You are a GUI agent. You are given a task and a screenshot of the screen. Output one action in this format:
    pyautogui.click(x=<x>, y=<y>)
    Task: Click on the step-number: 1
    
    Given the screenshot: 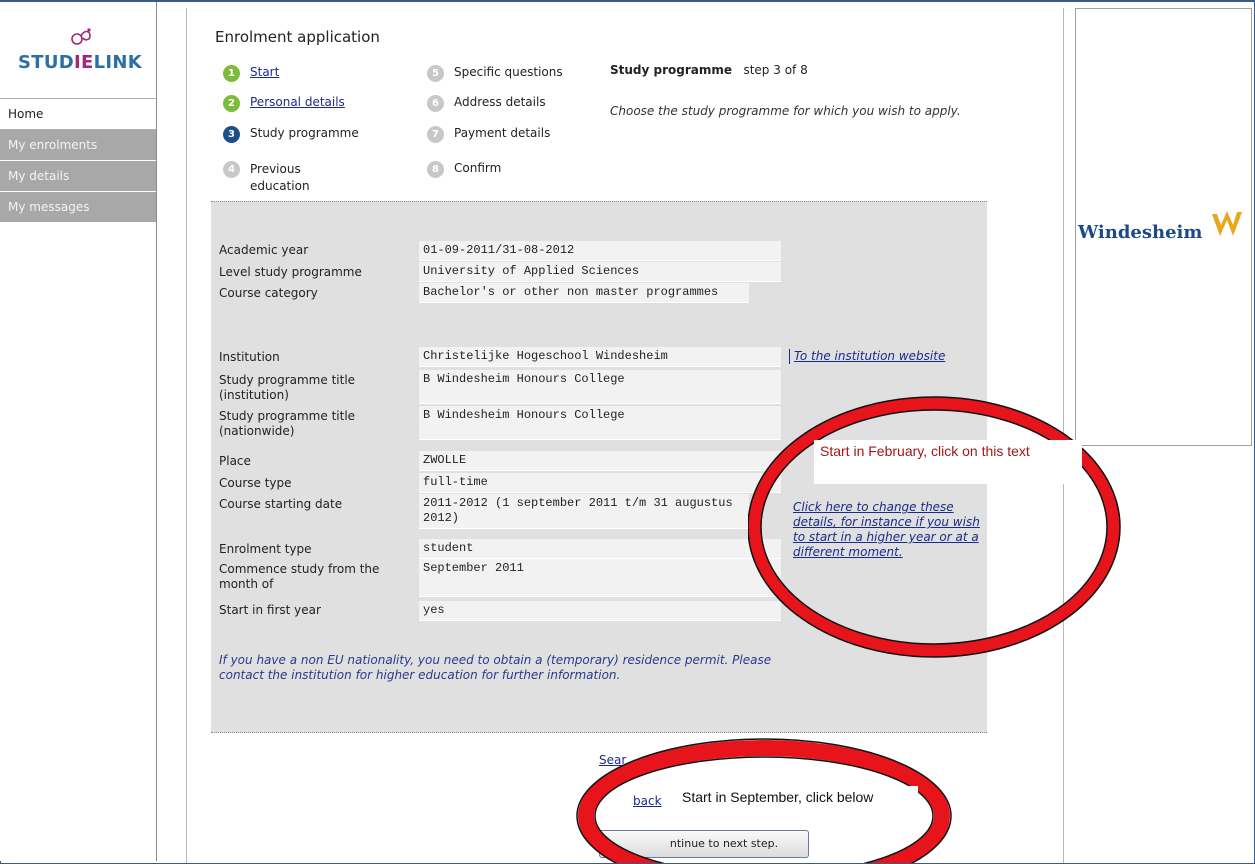 What is the action you would take?
    pyautogui.click(x=231, y=73)
    